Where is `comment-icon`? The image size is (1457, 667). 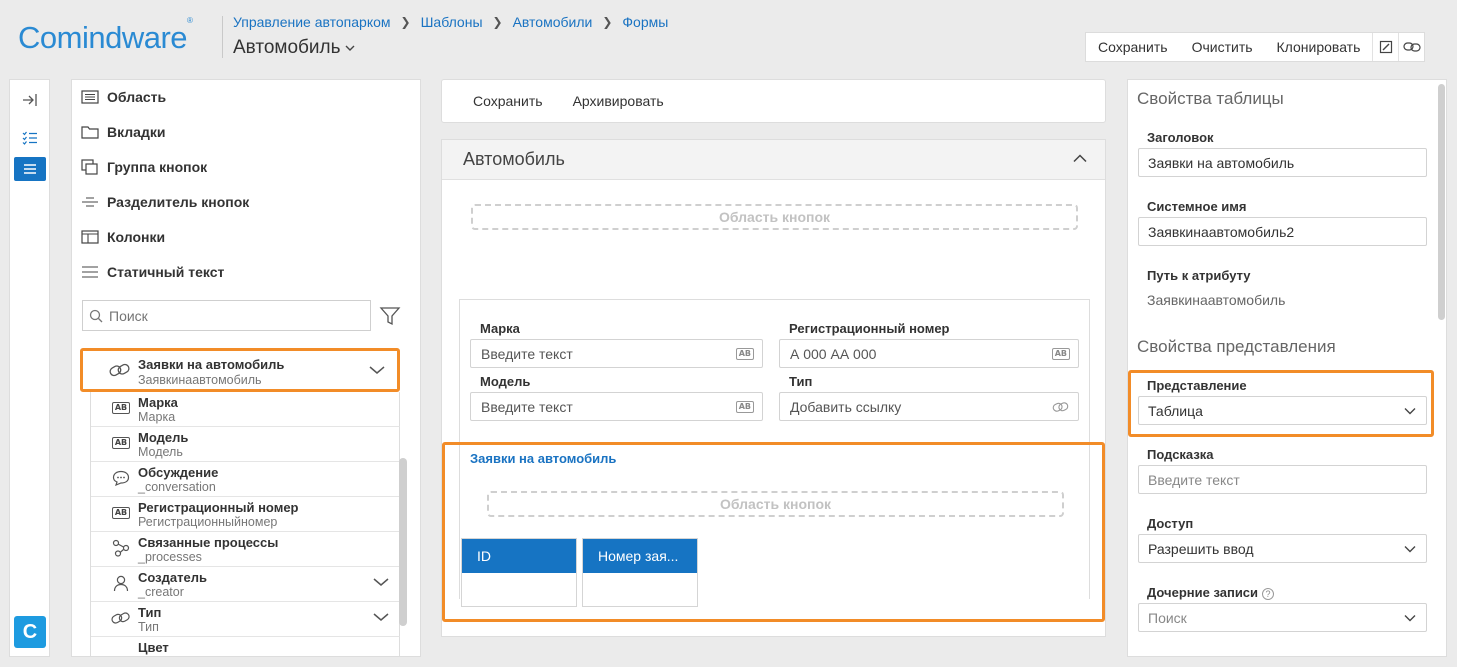 comment-icon is located at coordinates (121, 478).